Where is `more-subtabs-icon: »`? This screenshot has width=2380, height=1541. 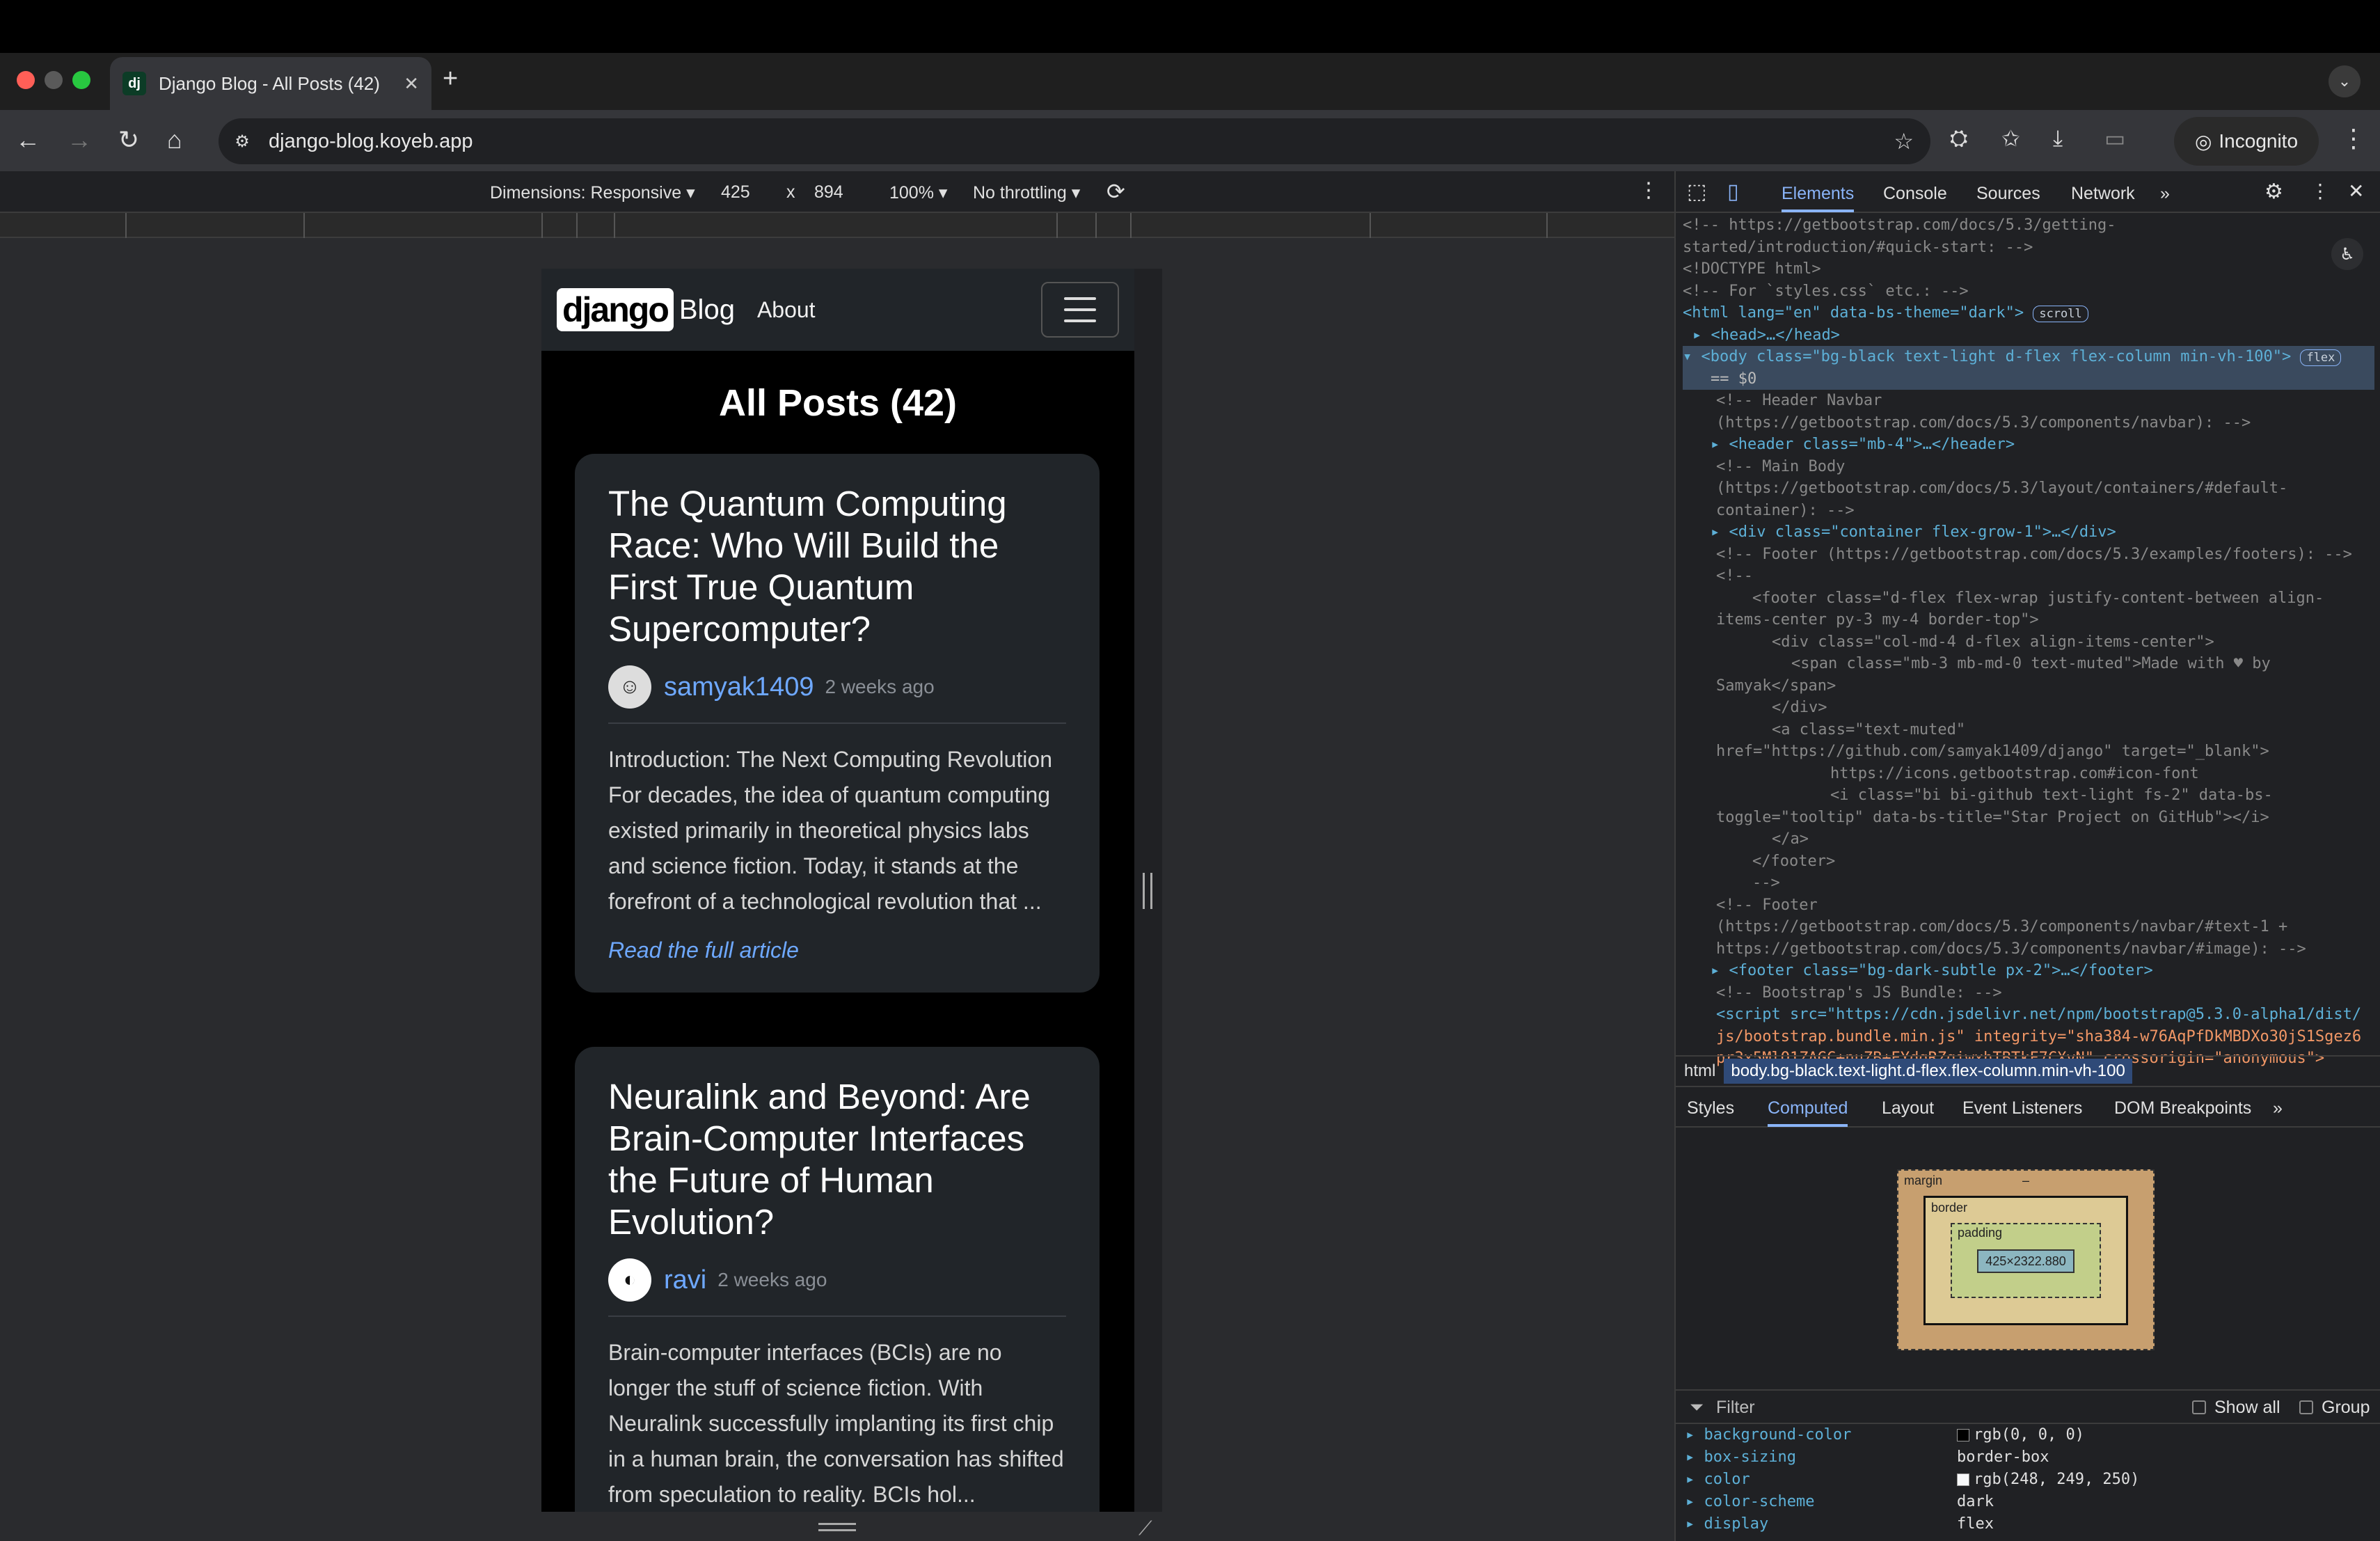
more-subtabs-icon: » is located at coordinates (2278, 1108).